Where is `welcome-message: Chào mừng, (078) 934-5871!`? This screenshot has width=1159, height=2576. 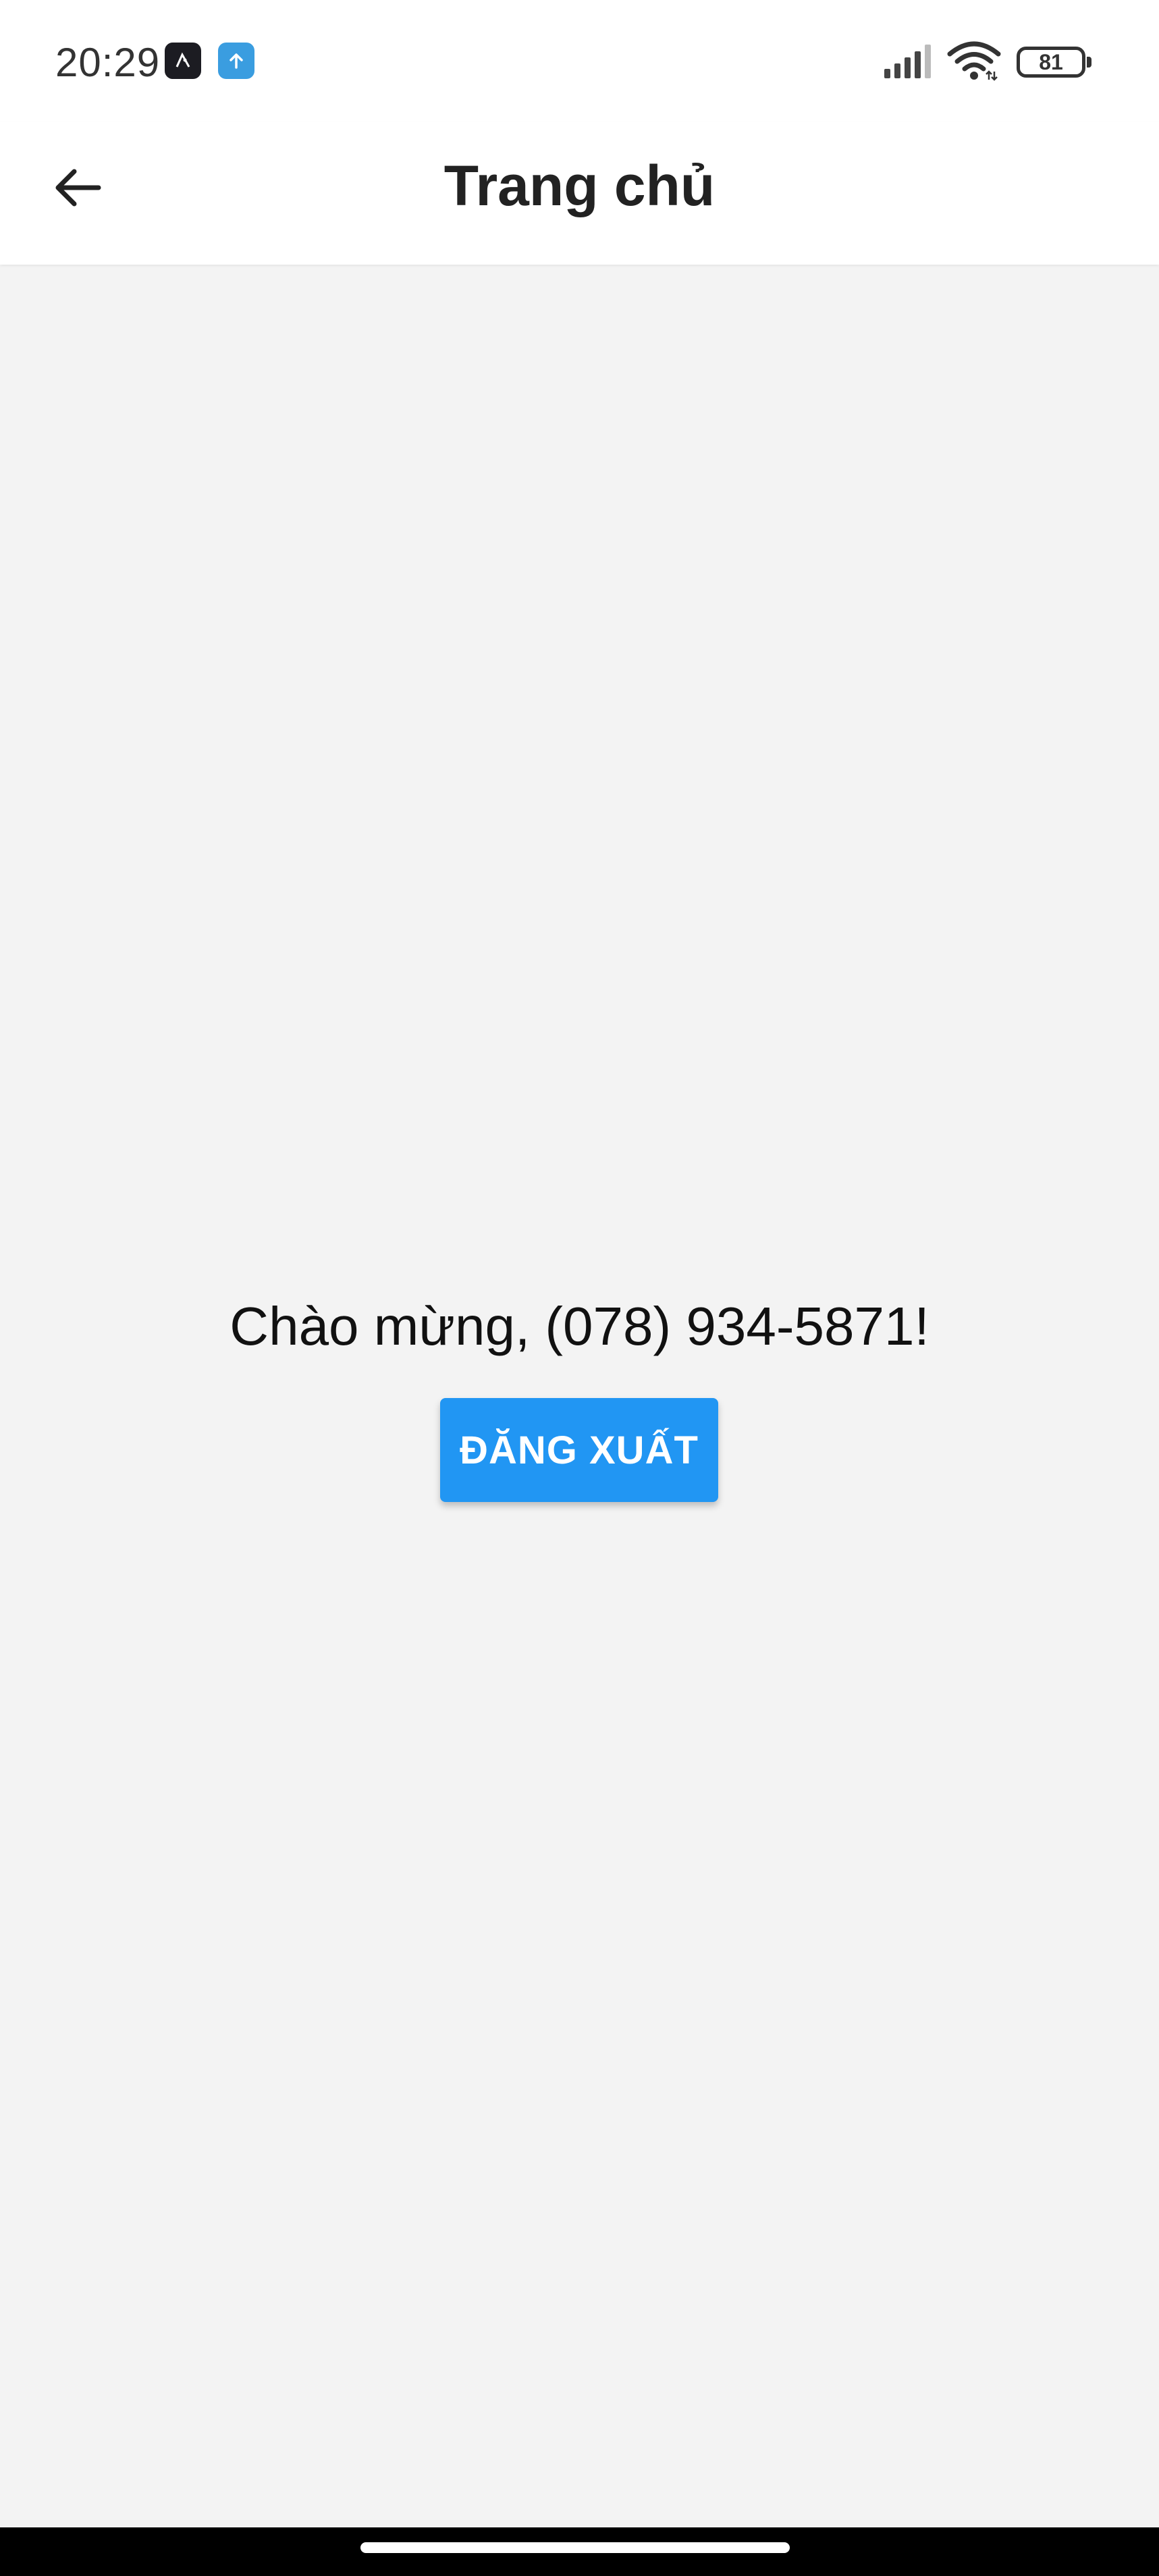
welcome-message: Chào mừng, (078) 934-5871! is located at coordinates (579, 1326).